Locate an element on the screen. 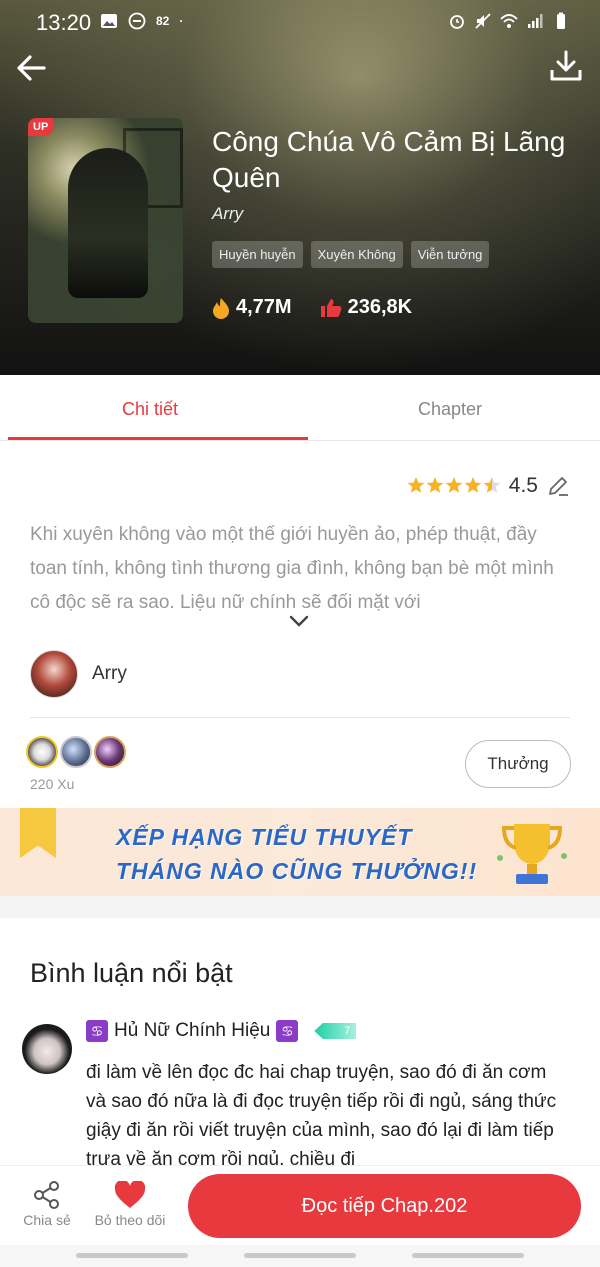 The height and width of the screenshot is (1267, 600). bookmark-ribbon-icon is located at coordinates (38, 833).